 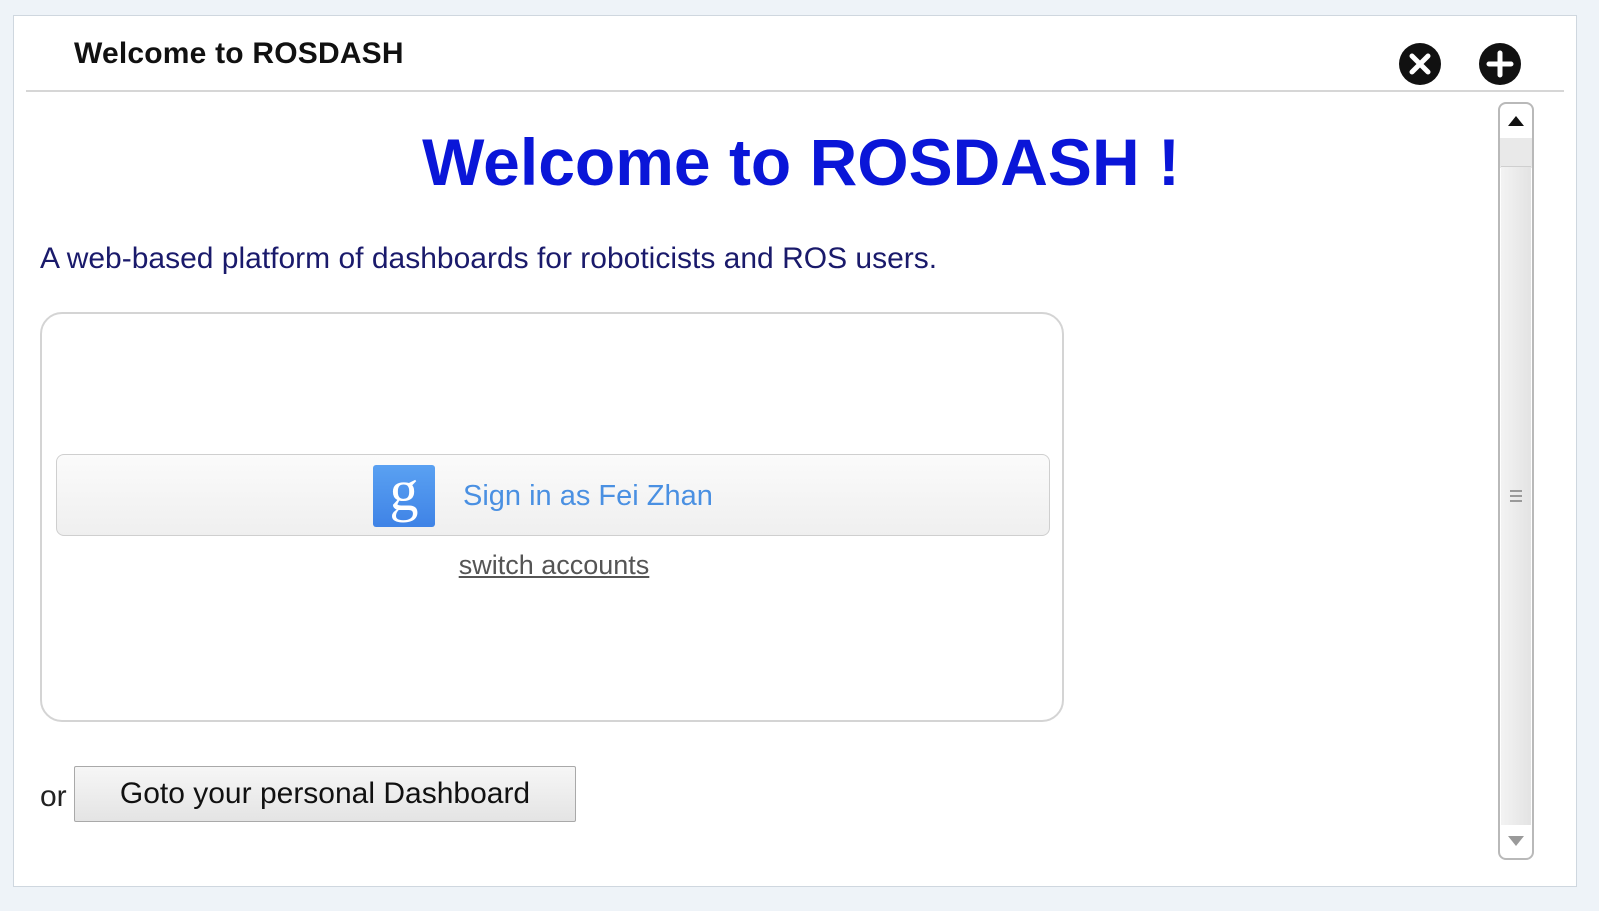 I want to click on arrow-up-icon, so click(x=1516, y=121).